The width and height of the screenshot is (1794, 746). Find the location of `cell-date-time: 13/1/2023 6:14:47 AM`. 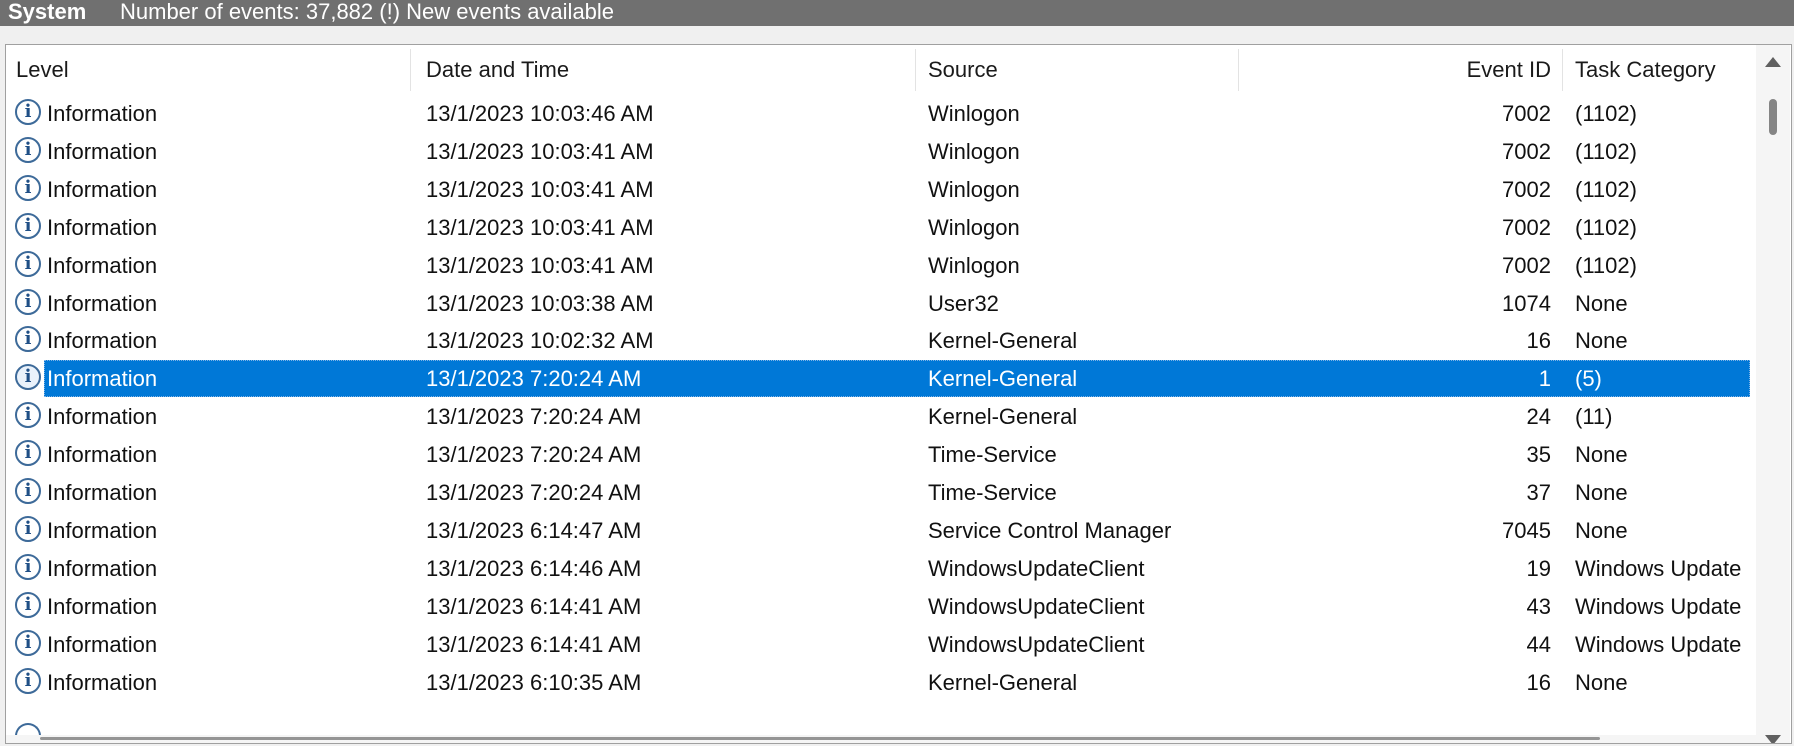

cell-date-time: 13/1/2023 6:14:47 AM is located at coordinates (534, 530).